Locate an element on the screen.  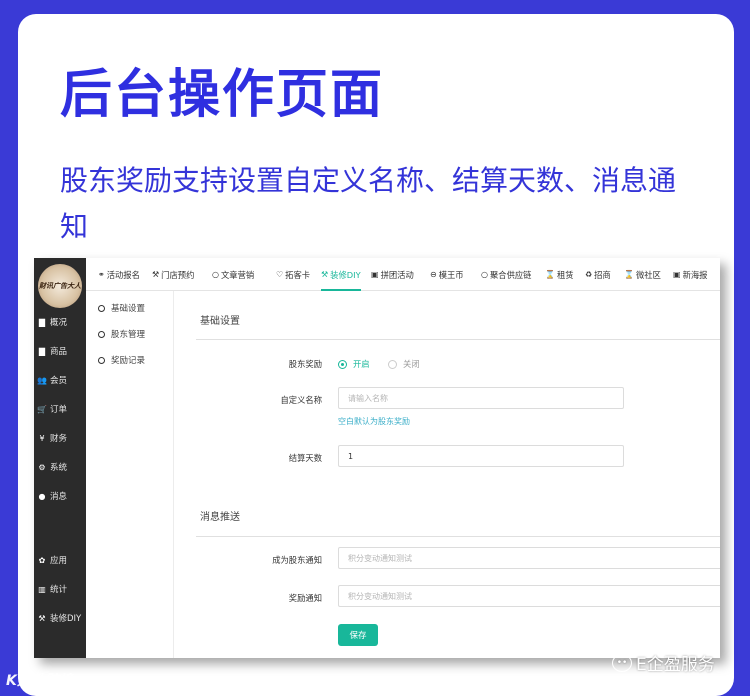
sidebar-item-label: 订单 is located at coordinates (59, 410).